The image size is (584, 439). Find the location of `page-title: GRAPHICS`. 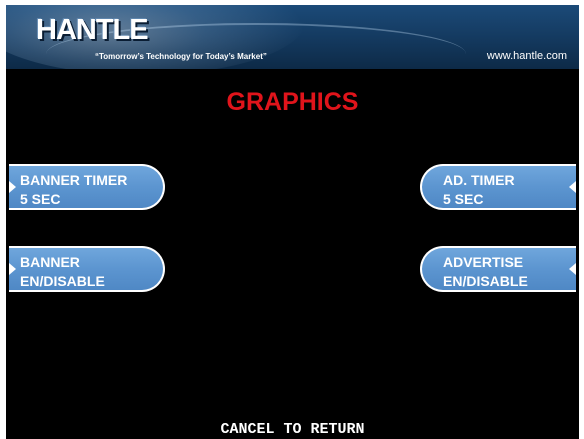

page-title: GRAPHICS is located at coordinates (292, 102).